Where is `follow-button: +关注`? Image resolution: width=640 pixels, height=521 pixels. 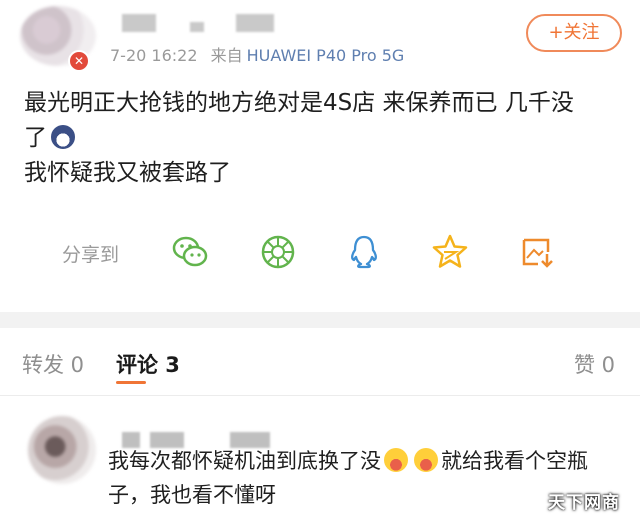 follow-button: +关注 is located at coordinates (574, 33).